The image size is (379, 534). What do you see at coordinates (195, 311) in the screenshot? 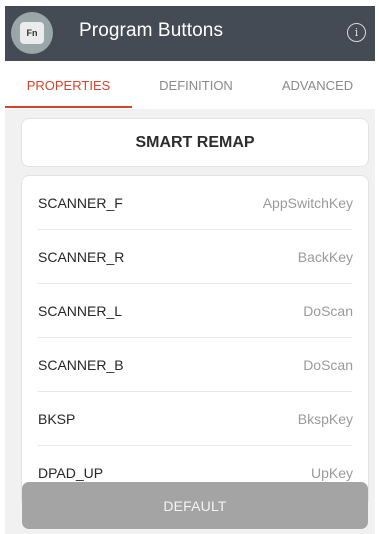
I see `mapping-row-scanner-l: SCANNER_L DoScan` at bounding box center [195, 311].